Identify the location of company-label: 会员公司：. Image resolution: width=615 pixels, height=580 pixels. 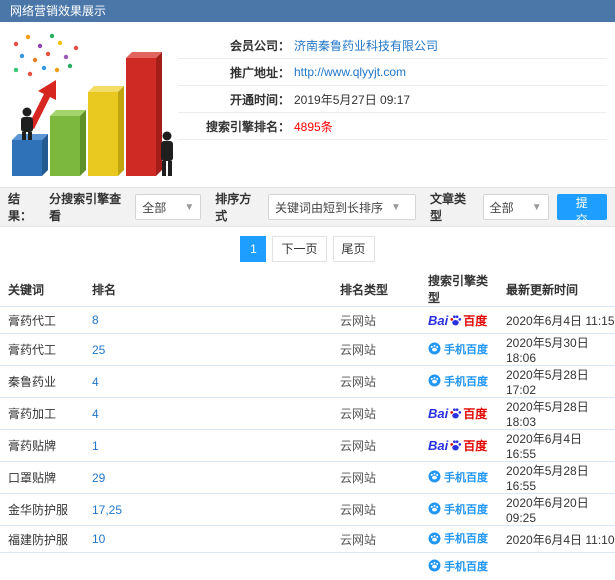
(259, 45).